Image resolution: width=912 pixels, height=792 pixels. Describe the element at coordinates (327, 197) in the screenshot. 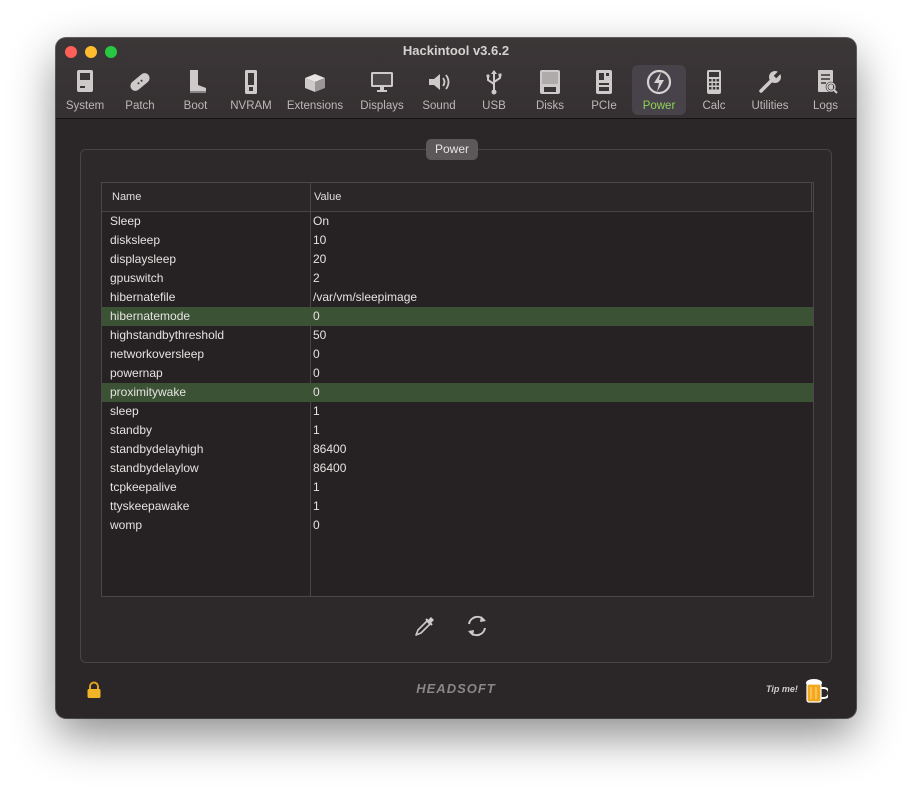

I see `column-header-value: Value` at that location.